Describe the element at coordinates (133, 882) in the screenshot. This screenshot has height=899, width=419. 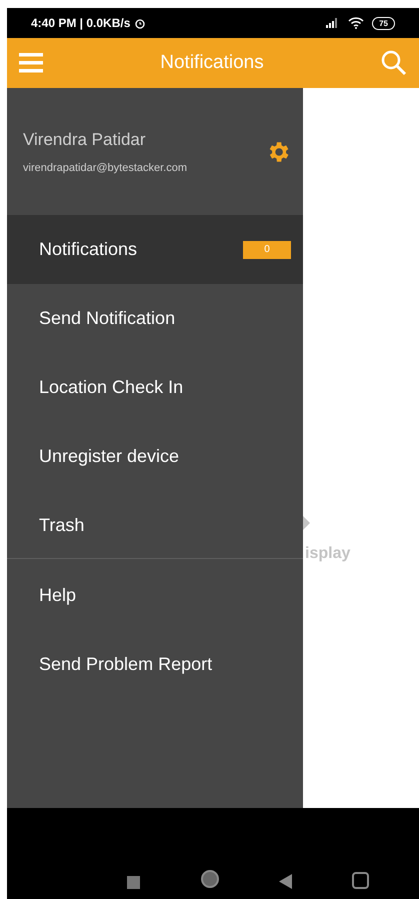
I see `square-icon` at that location.